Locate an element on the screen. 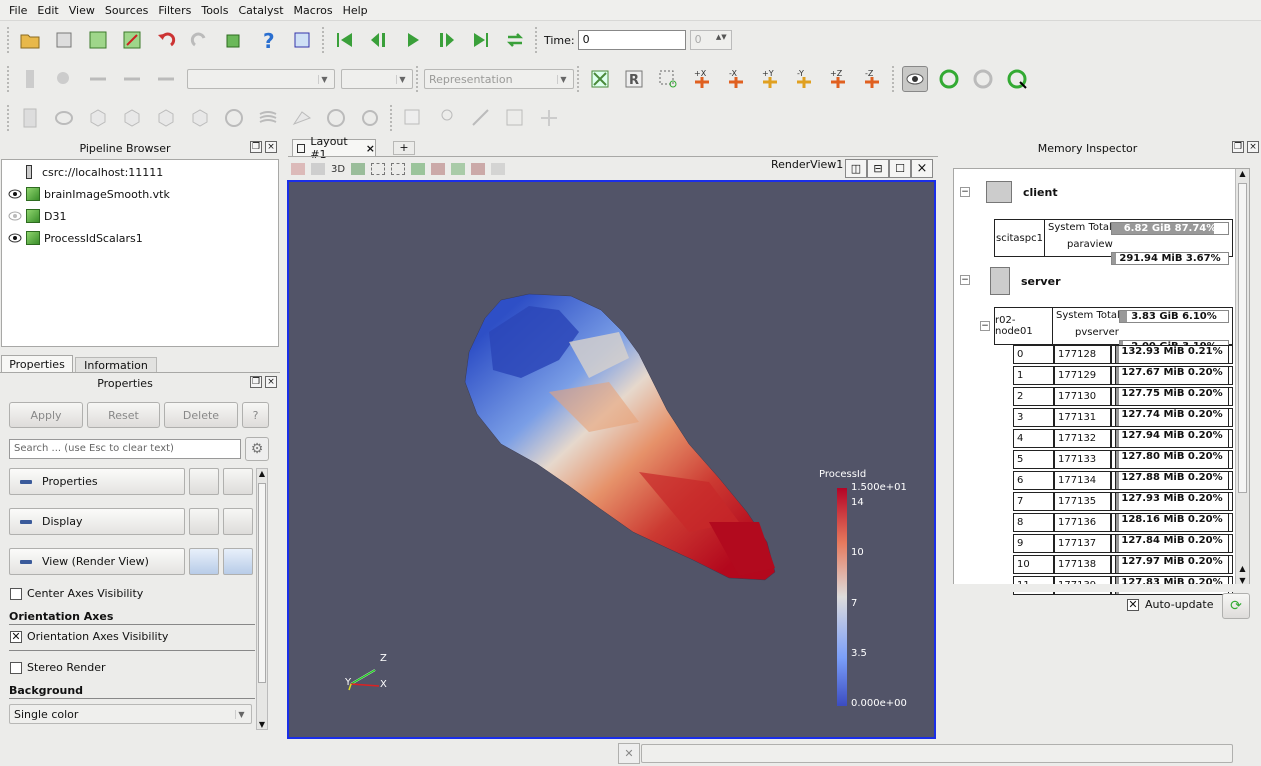 The height and width of the screenshot is (766, 1261). menu-filters: Filters is located at coordinates (174, 10).